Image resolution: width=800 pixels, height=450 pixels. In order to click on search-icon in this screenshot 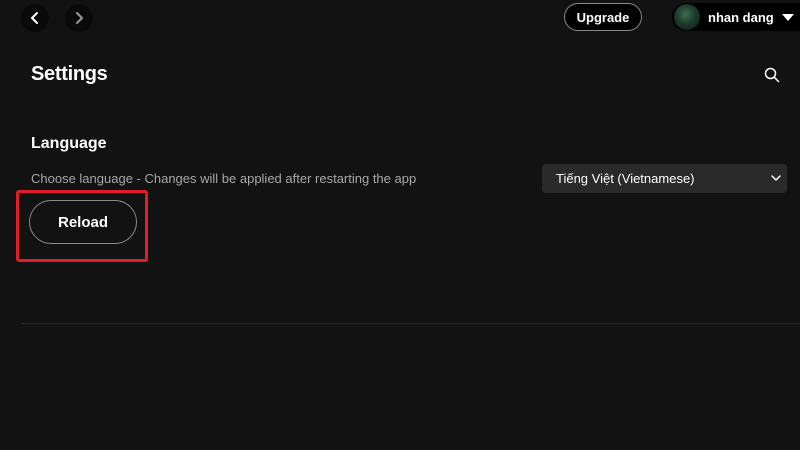, I will do `click(772, 75)`.